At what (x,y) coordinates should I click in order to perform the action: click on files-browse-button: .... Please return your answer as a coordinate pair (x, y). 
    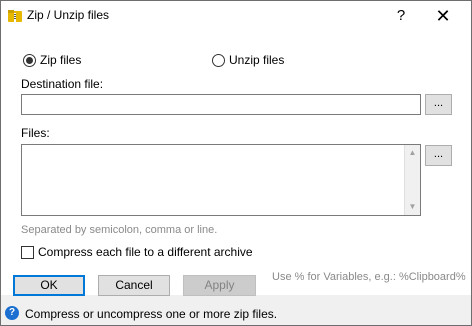
    Looking at the image, I should click on (438, 155).